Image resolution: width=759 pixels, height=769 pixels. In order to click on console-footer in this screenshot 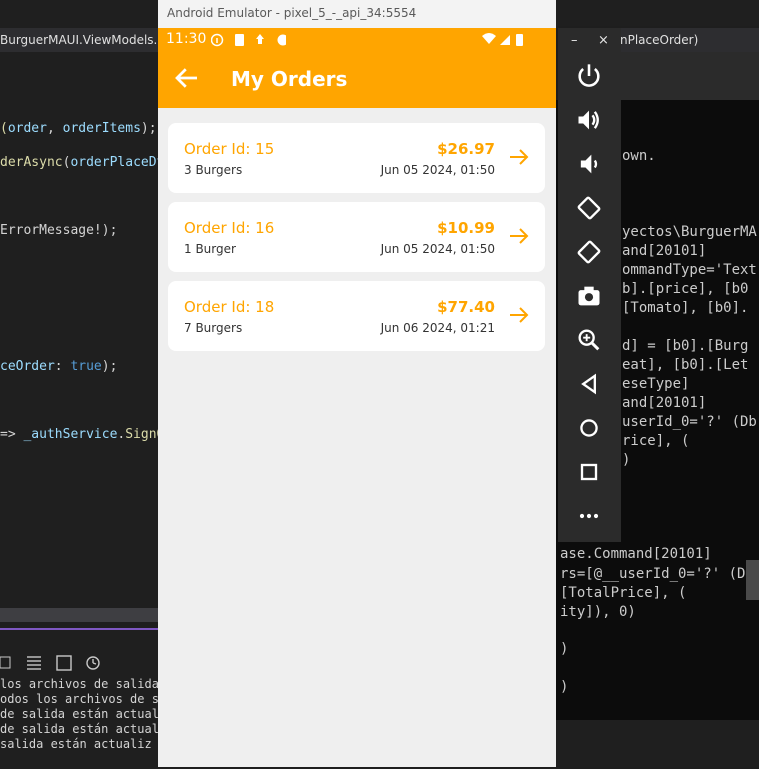, I will do `click(657, 743)`.